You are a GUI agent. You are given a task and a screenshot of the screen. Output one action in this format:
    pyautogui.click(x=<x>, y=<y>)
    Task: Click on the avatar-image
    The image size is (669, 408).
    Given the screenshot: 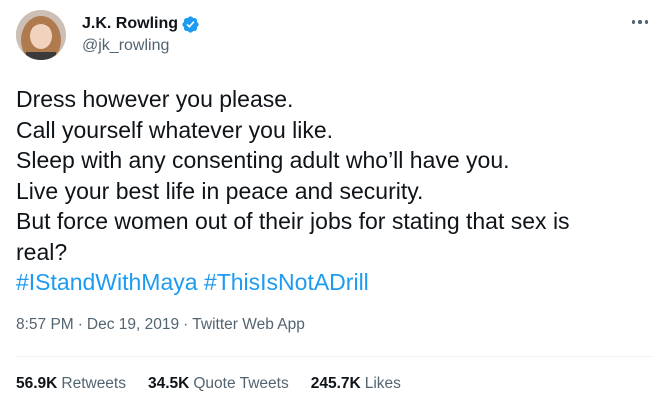 What is the action you would take?
    pyautogui.click(x=41, y=35)
    